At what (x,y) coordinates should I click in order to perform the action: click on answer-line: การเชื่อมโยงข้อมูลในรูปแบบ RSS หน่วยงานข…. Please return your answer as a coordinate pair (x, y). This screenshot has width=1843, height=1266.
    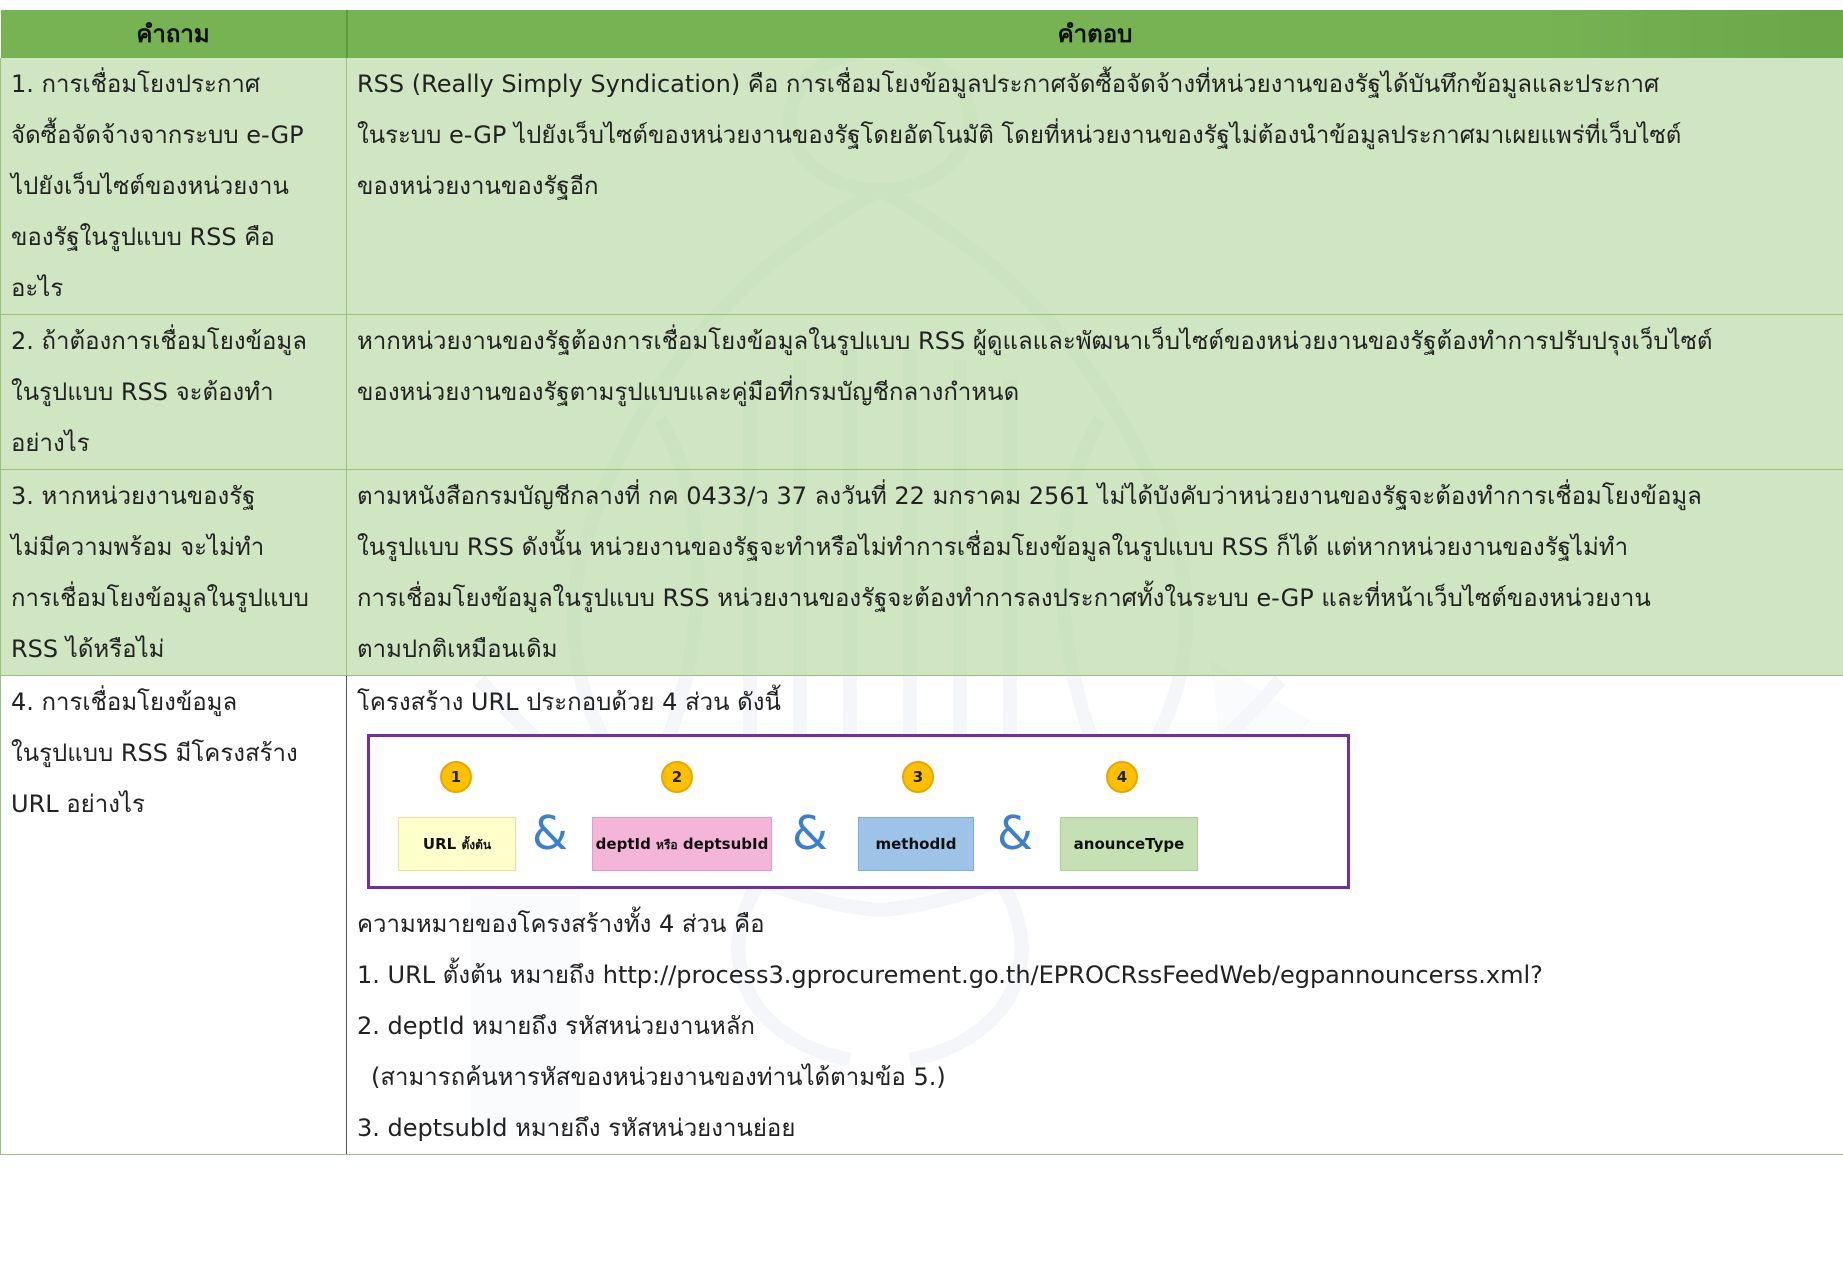
    Looking at the image, I should click on (1004, 598).